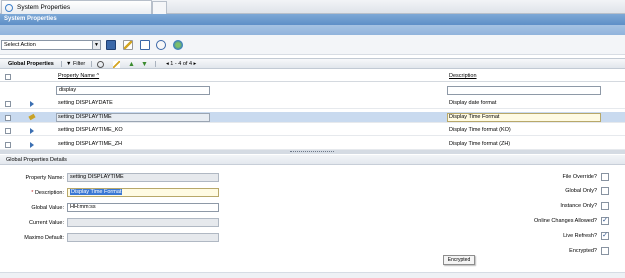 The image size is (625, 278). I want to click on app-nav-bar, so click(312, 30).